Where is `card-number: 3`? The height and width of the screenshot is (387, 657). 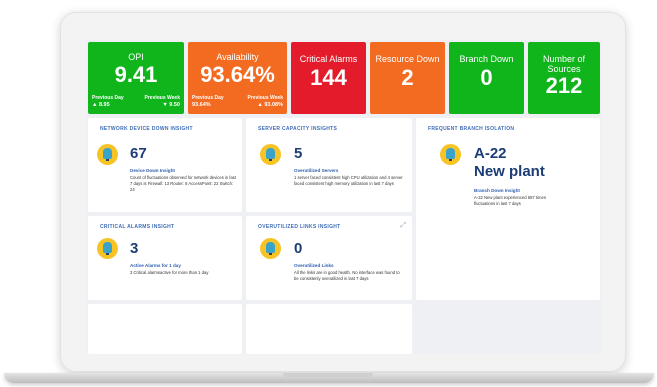 card-number: 3 is located at coordinates (134, 248).